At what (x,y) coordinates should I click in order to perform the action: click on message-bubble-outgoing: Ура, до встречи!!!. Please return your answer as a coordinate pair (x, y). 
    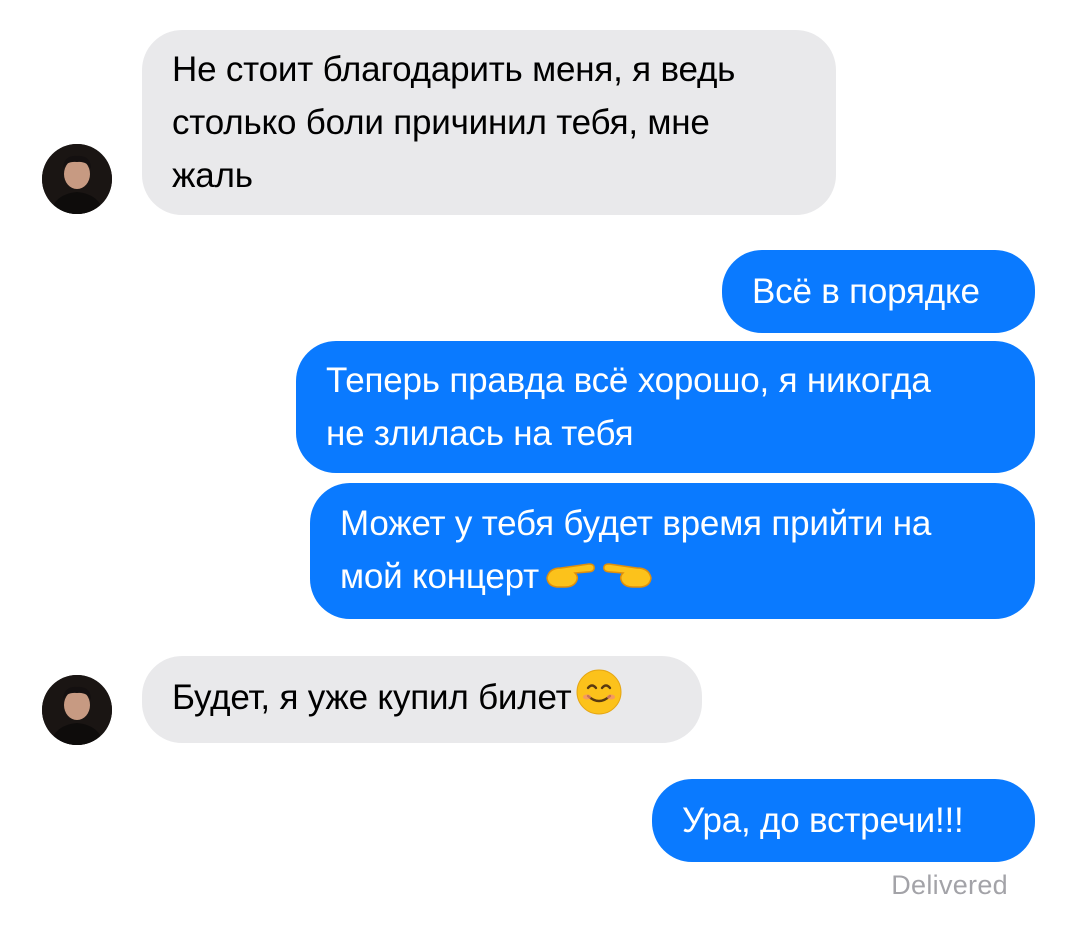
    Looking at the image, I should click on (843, 820).